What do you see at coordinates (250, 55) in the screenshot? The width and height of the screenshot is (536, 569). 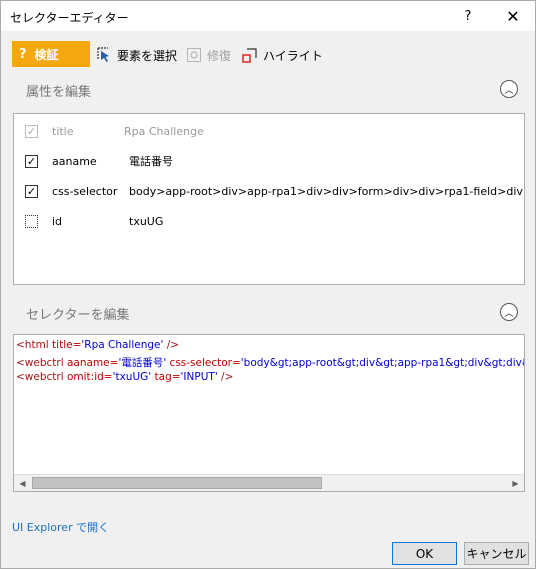 I see `highlight-icon` at bounding box center [250, 55].